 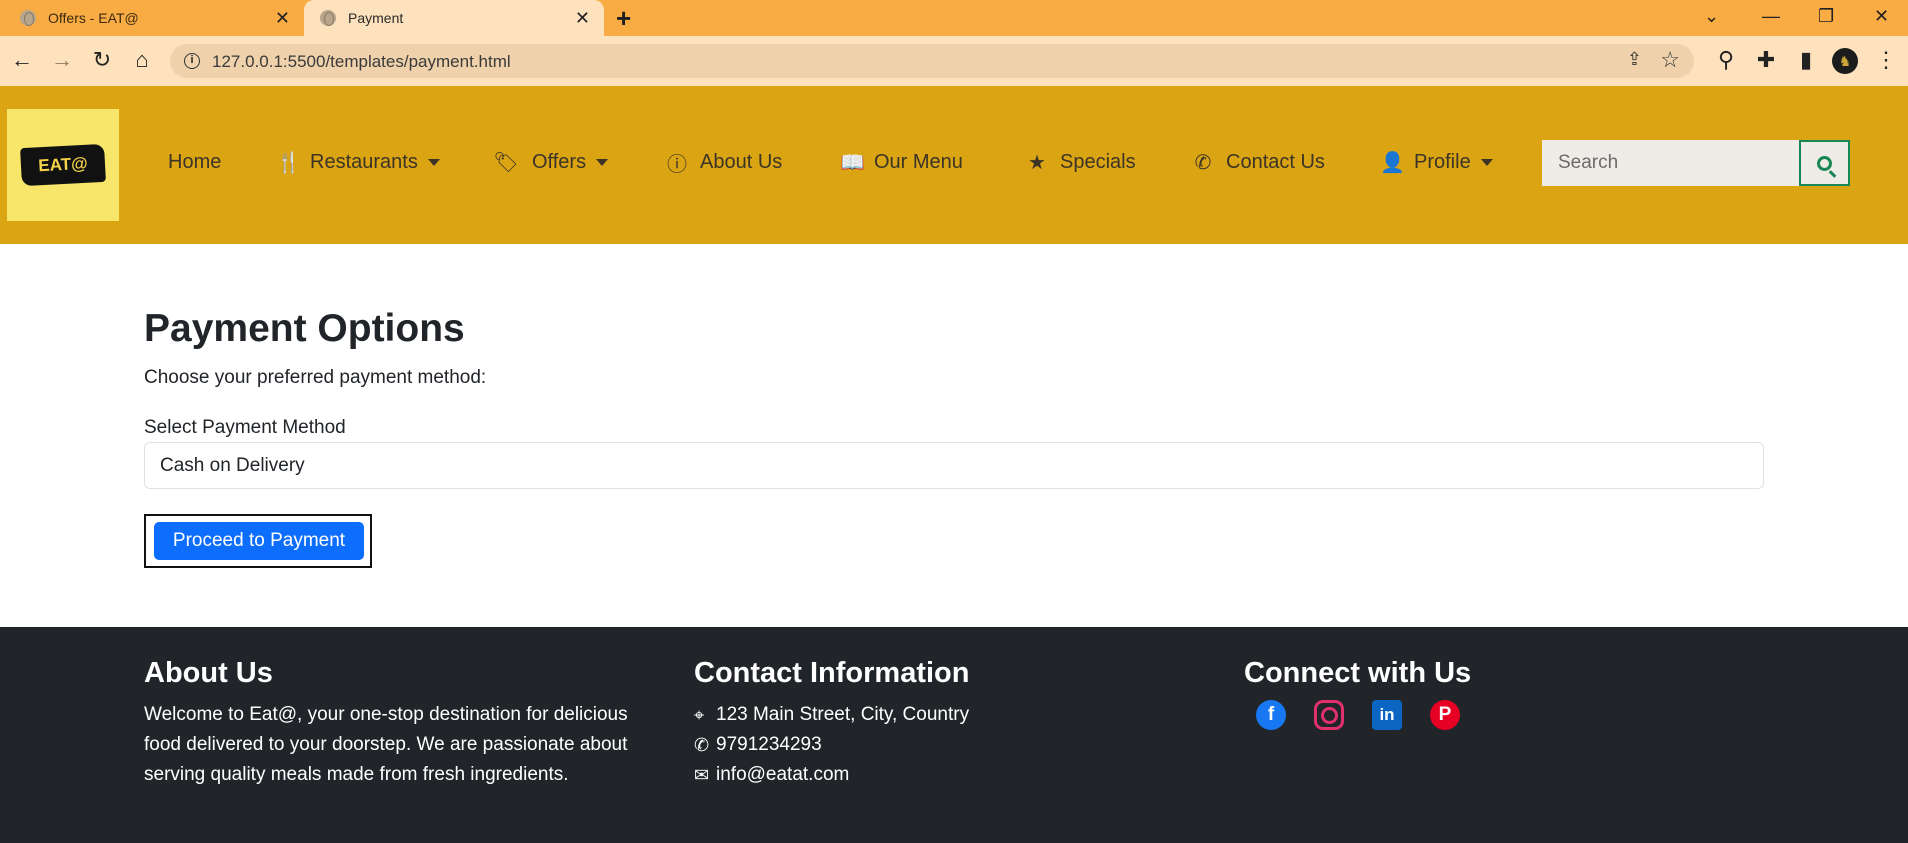 I want to click on footer-connect: Connect with Us f in P, so click(x=1444, y=693).